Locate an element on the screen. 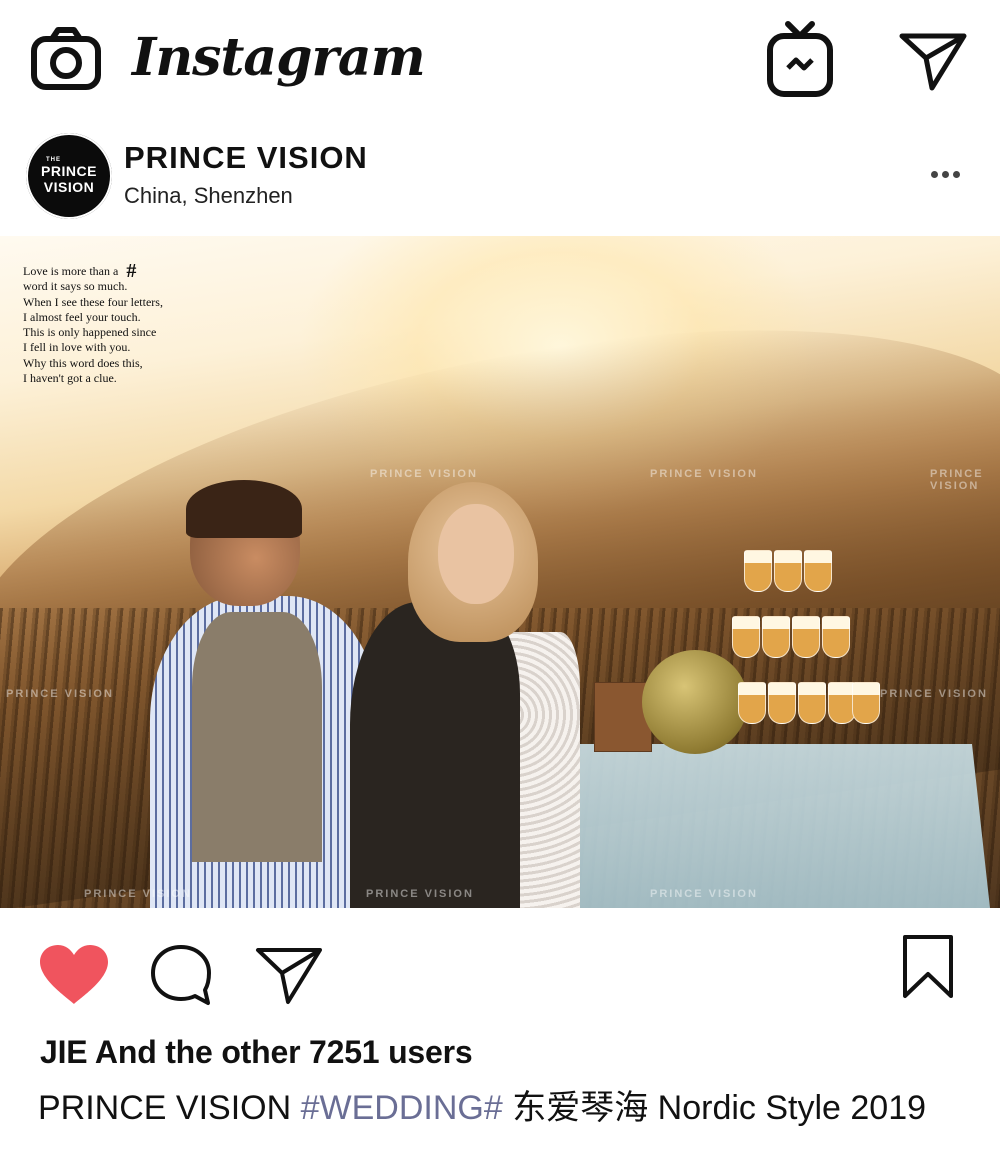 This screenshot has height=1172, width=1000. igtv-icon is located at coordinates (800, 59).